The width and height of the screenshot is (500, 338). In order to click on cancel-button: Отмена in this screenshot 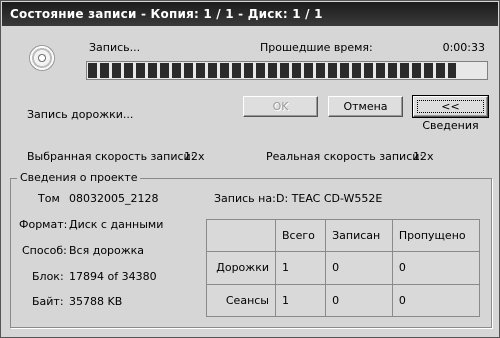, I will do `click(365, 106)`.